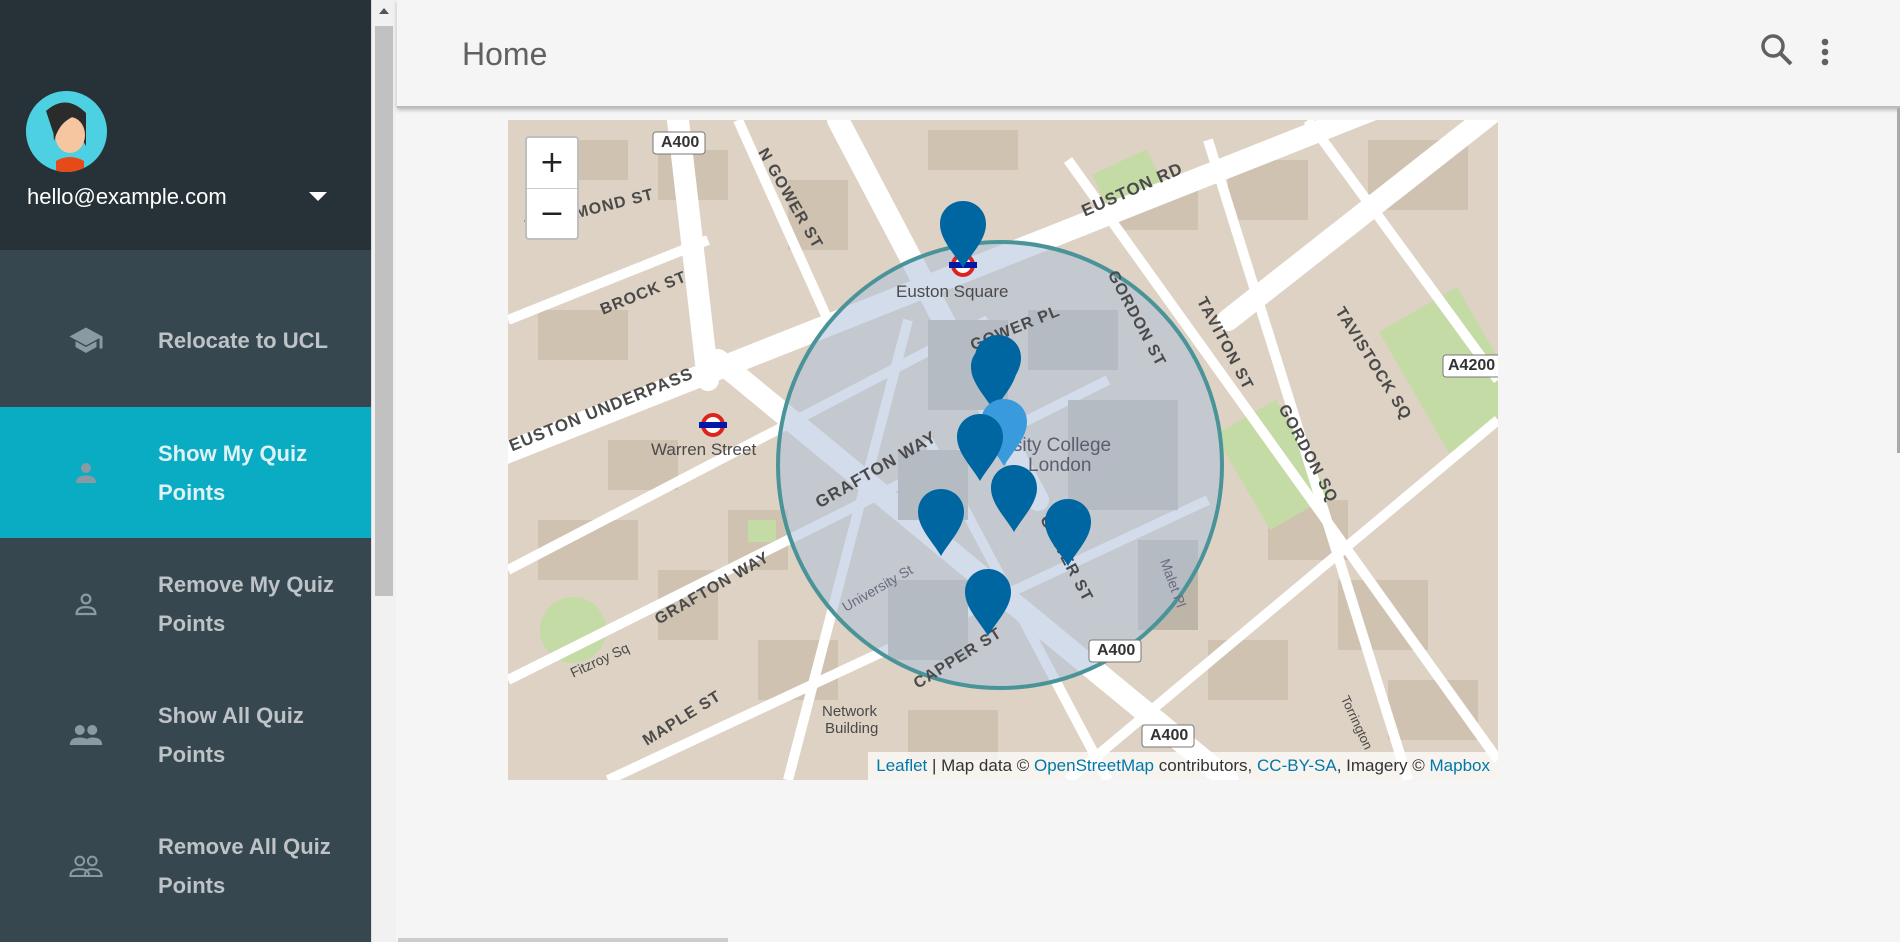 The height and width of the screenshot is (942, 1900). I want to click on sidebar-scrollbar, so click(383, 471).